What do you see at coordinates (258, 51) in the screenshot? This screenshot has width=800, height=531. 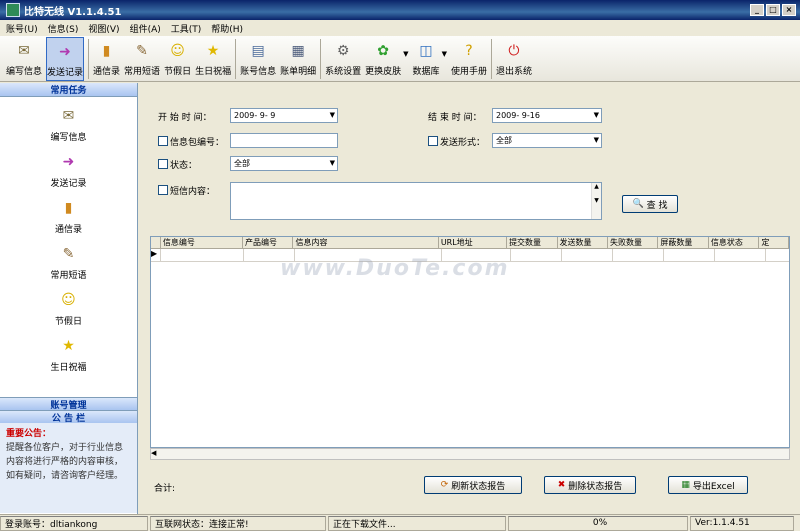 I see `document-icon: ▤` at bounding box center [258, 51].